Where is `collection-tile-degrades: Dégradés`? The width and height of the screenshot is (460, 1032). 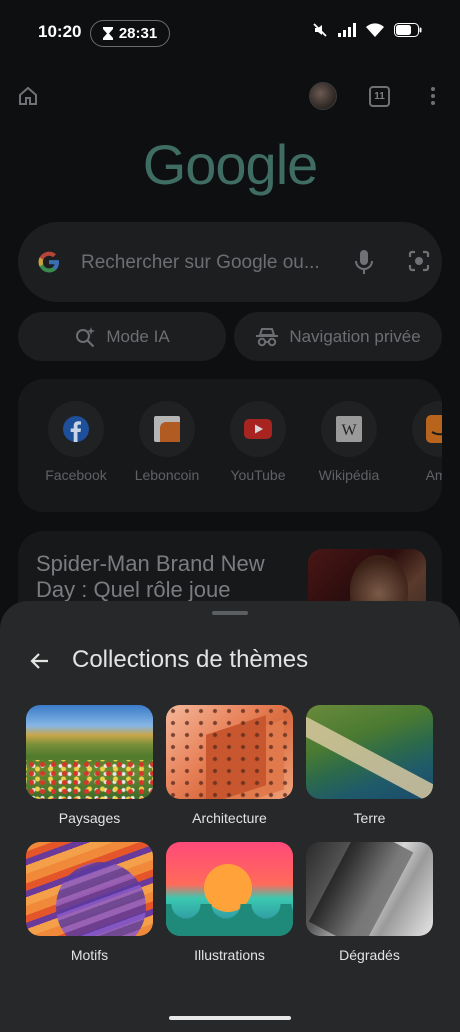
collection-tile-degrades: Dégradés is located at coordinates (369, 902).